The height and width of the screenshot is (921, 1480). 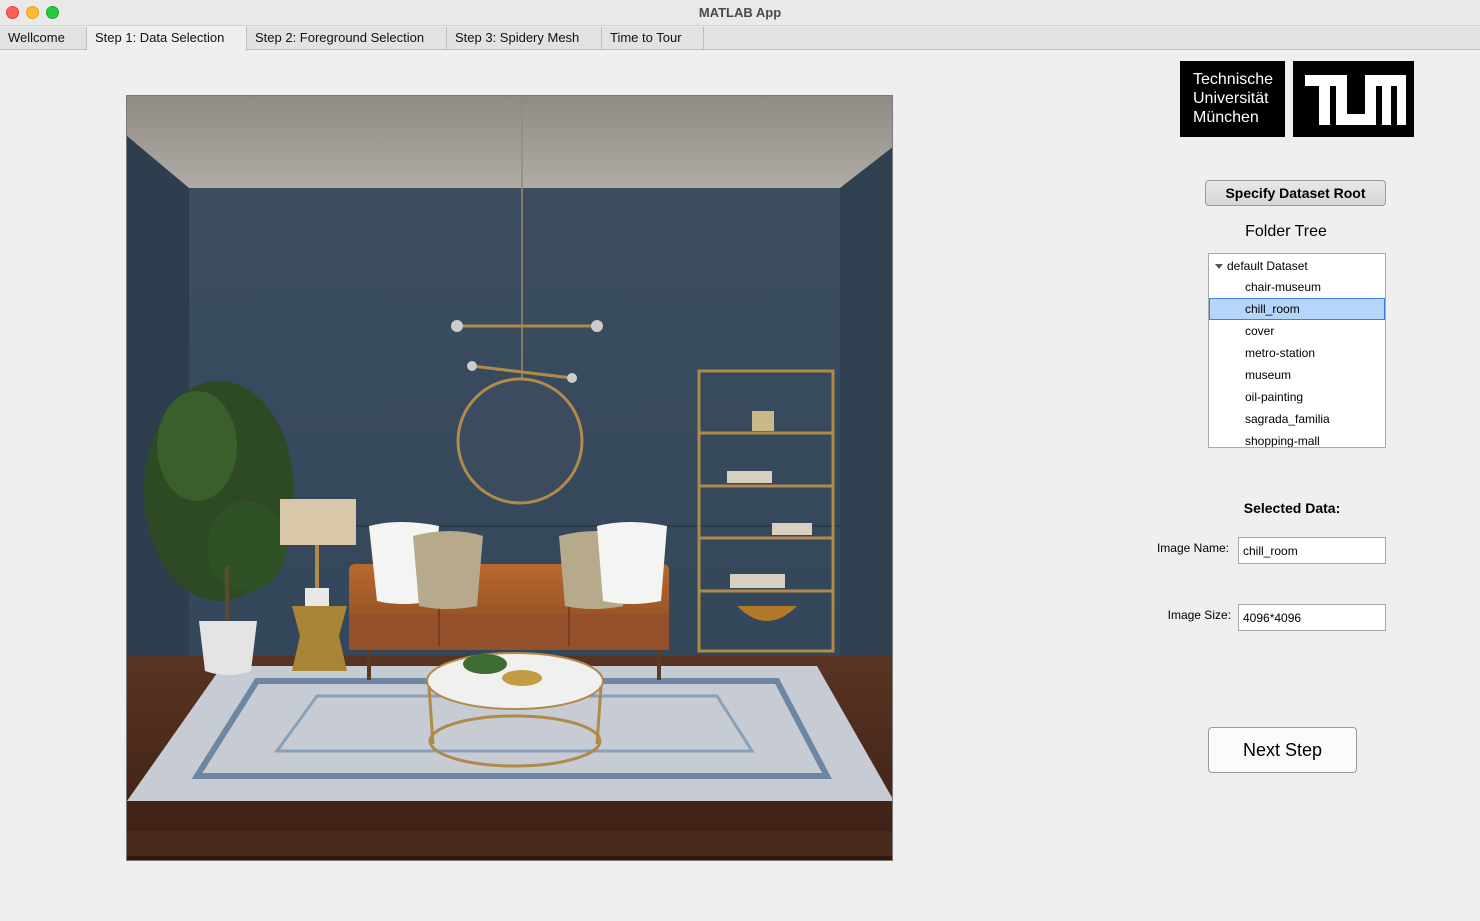 What do you see at coordinates (1199, 615) in the screenshot?
I see `image-size-label: Image Size:` at bounding box center [1199, 615].